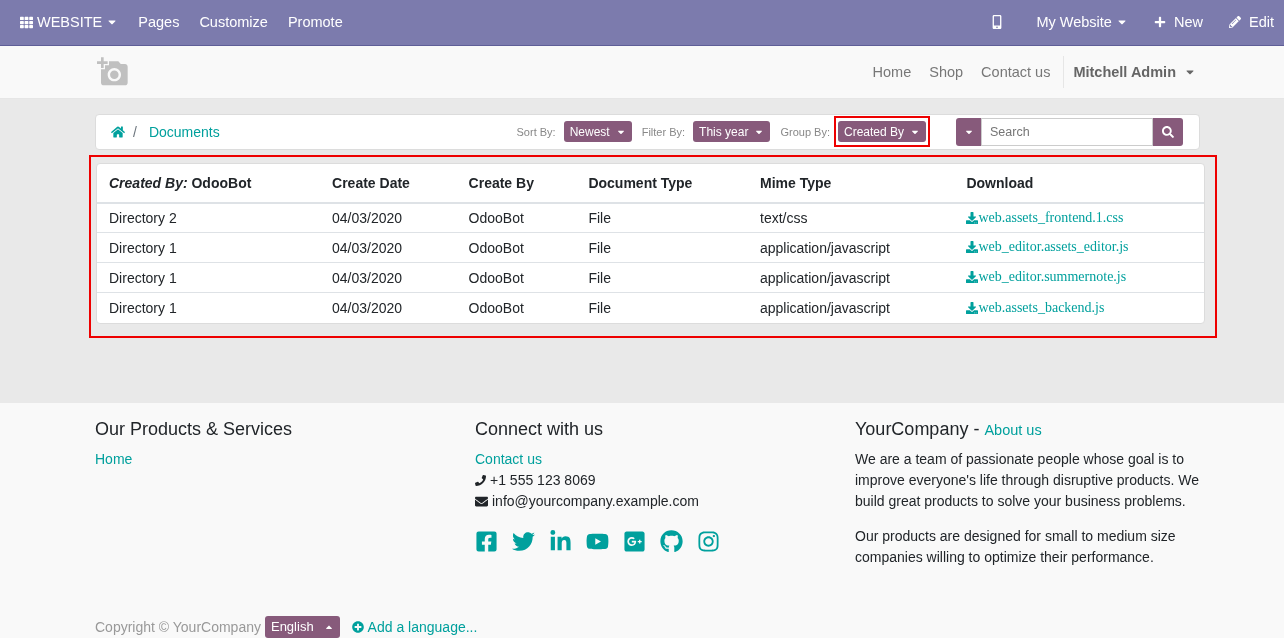 This screenshot has height=638, width=1284. Describe the element at coordinates (1016, 547) in the screenshot. I see `about-paragraph: Our products are designed for small to medium size companies willing to optimize their performance.` at that location.